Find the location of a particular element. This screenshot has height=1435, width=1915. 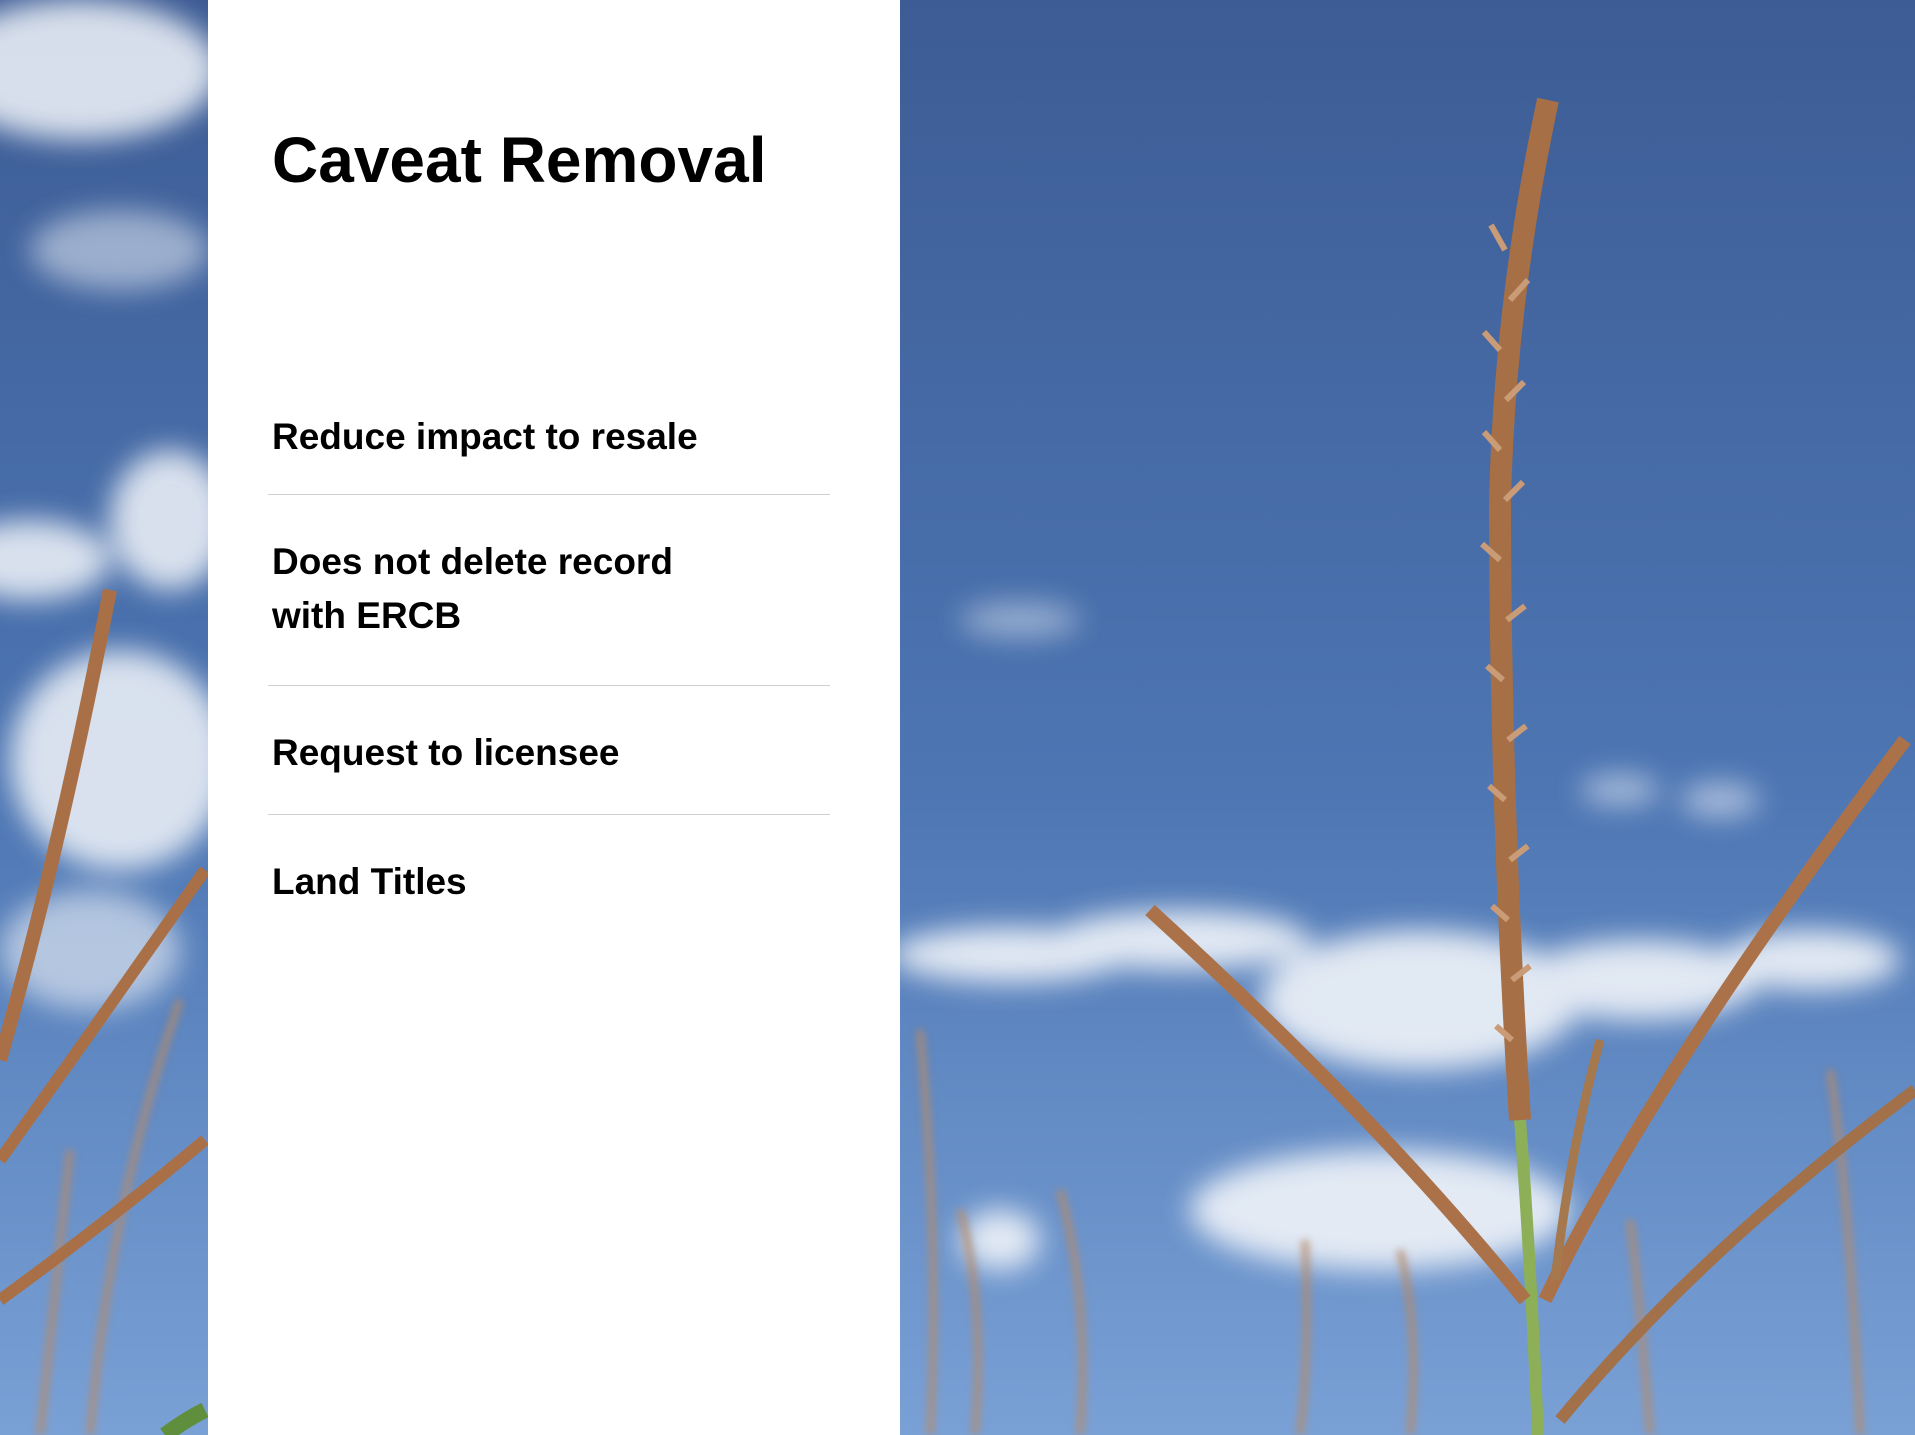

bullet-item-reduce-impact: Reduce impact to resale is located at coordinates (549, 447).